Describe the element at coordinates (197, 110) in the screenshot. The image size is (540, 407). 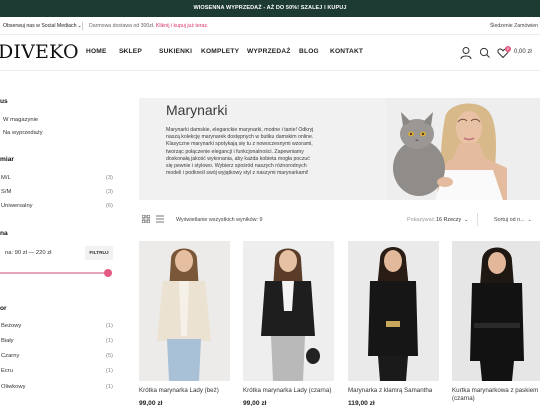
I see `category-title: Marynarki` at that location.